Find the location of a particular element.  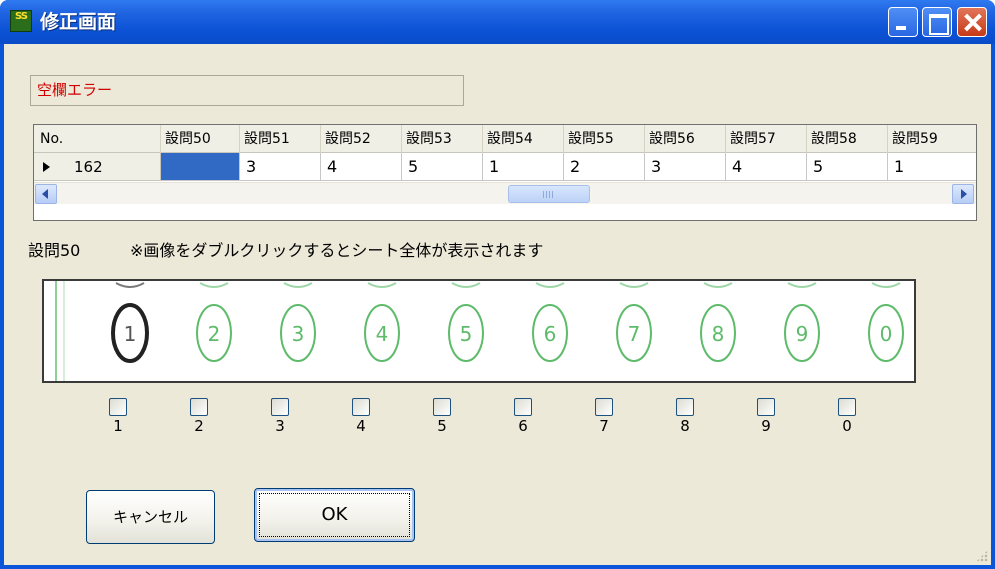

grid-column-header: 設問54 is located at coordinates (523, 139).